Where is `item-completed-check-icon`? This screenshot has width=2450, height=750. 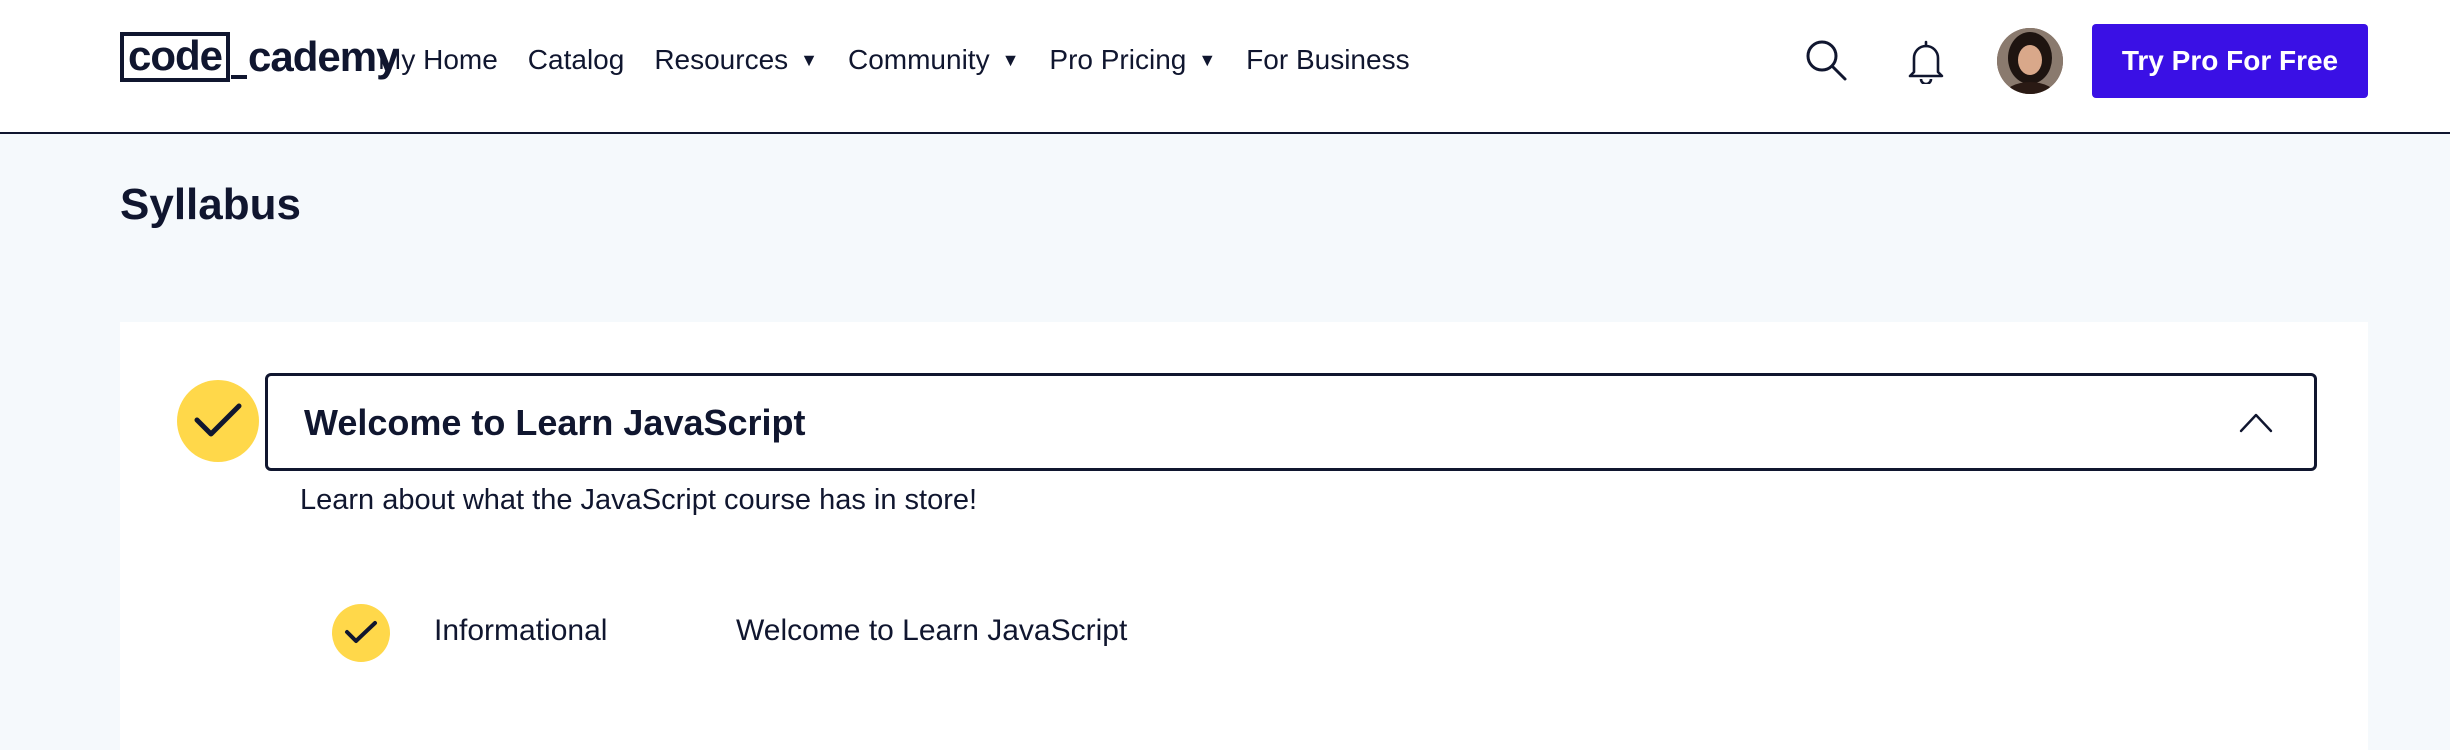 item-completed-check-icon is located at coordinates (361, 633).